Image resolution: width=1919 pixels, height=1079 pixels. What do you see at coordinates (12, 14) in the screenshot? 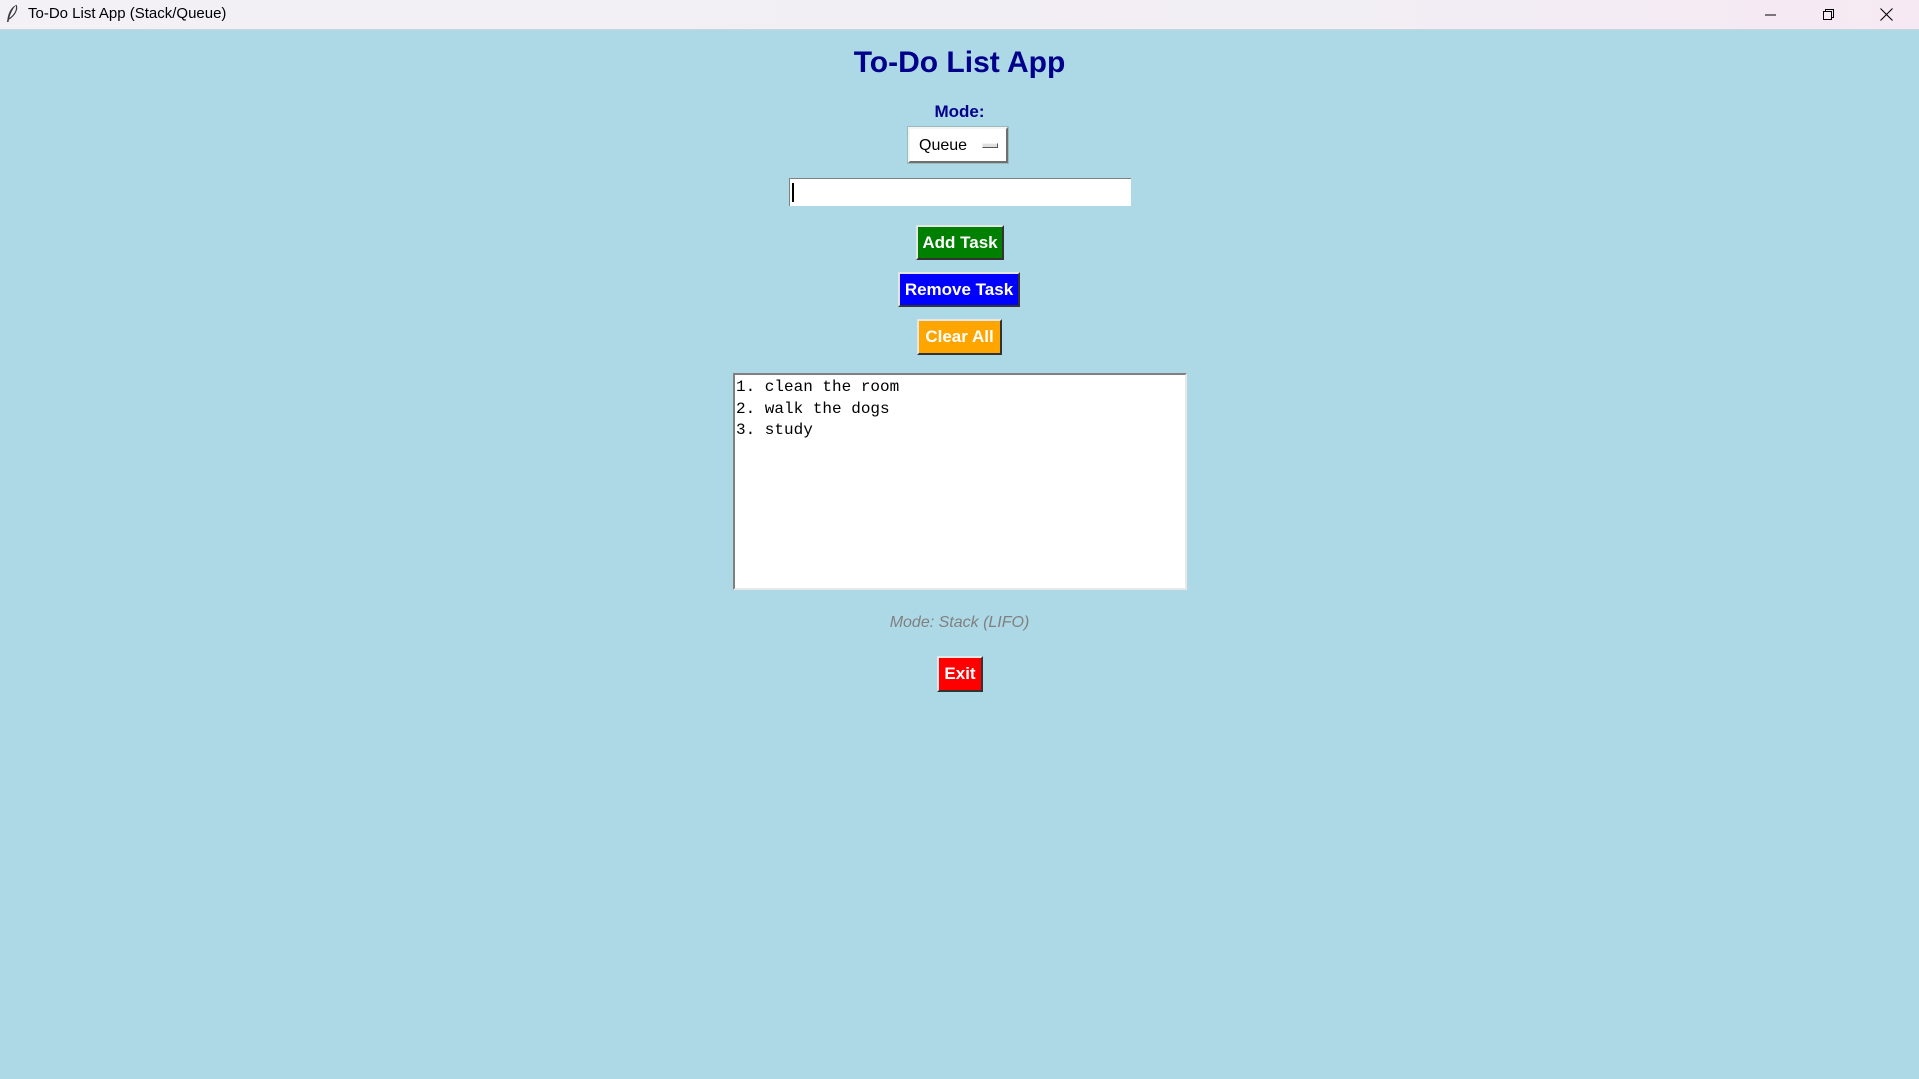
I see `feather-icon` at bounding box center [12, 14].